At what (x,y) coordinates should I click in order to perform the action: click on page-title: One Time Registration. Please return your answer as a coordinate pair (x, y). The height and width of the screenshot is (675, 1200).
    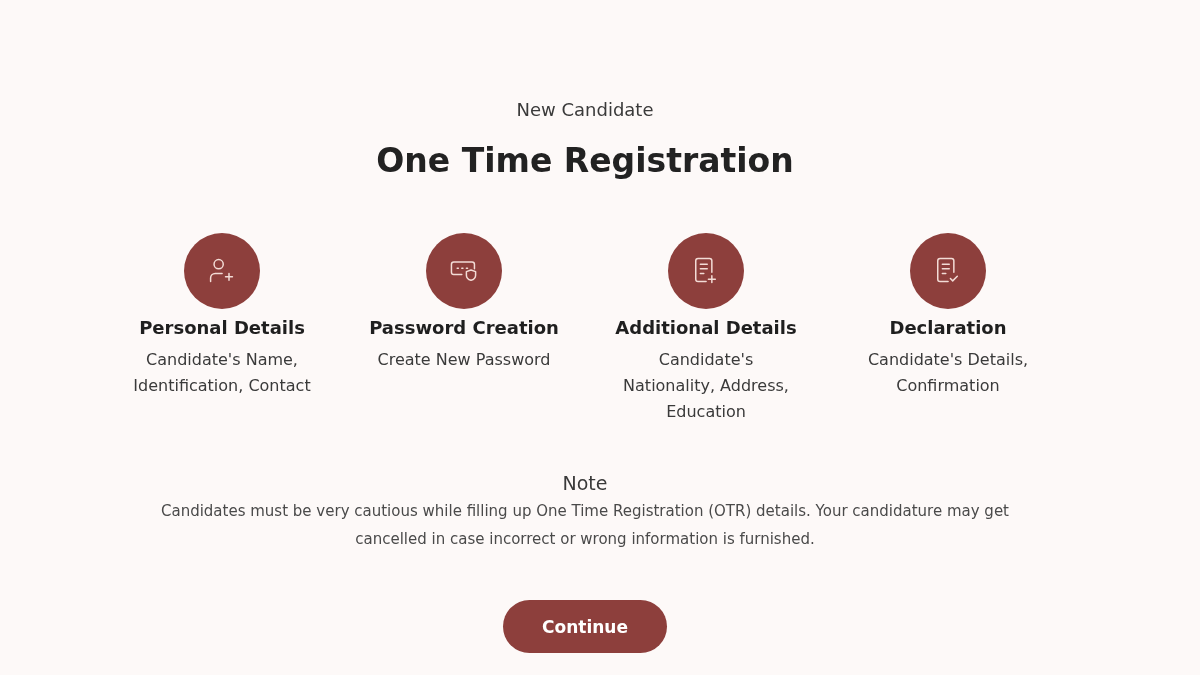
    Looking at the image, I should click on (585, 161).